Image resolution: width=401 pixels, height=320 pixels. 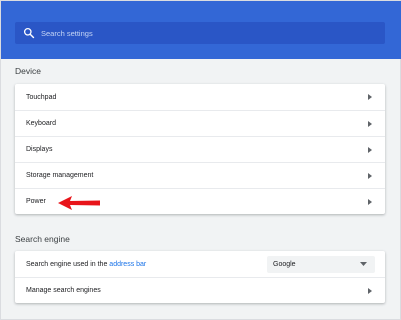 What do you see at coordinates (363, 264) in the screenshot?
I see `caret-down-icon` at bounding box center [363, 264].